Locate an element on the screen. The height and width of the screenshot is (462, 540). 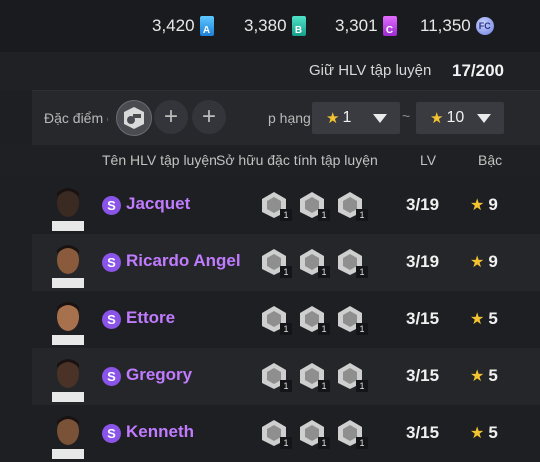
currency-b: 3,380 B is located at coordinates (275, 26).